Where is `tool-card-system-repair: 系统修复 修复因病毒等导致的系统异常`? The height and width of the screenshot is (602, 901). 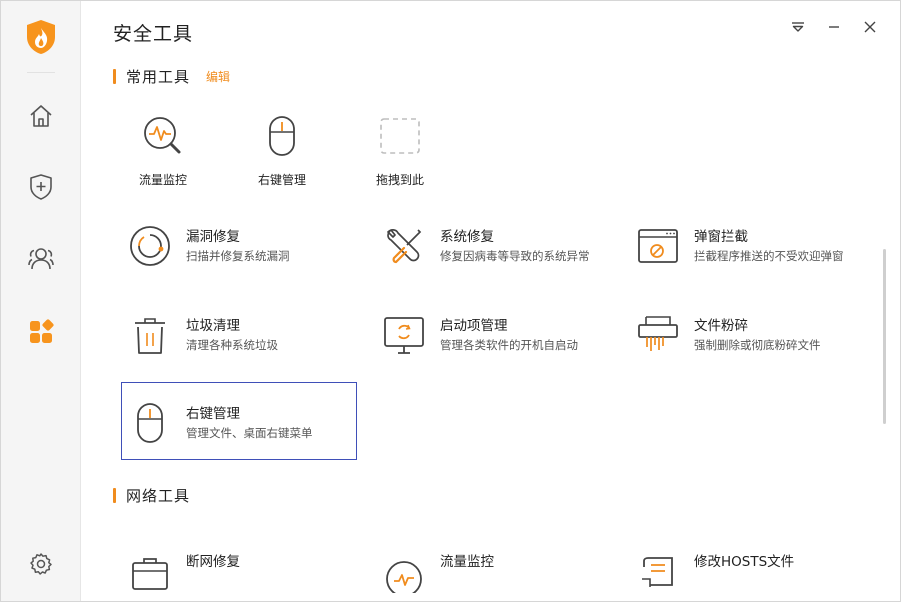
tool-card-system-repair: 系统修复 修复因病毒等导致的系统异常 is located at coordinates (494, 245).